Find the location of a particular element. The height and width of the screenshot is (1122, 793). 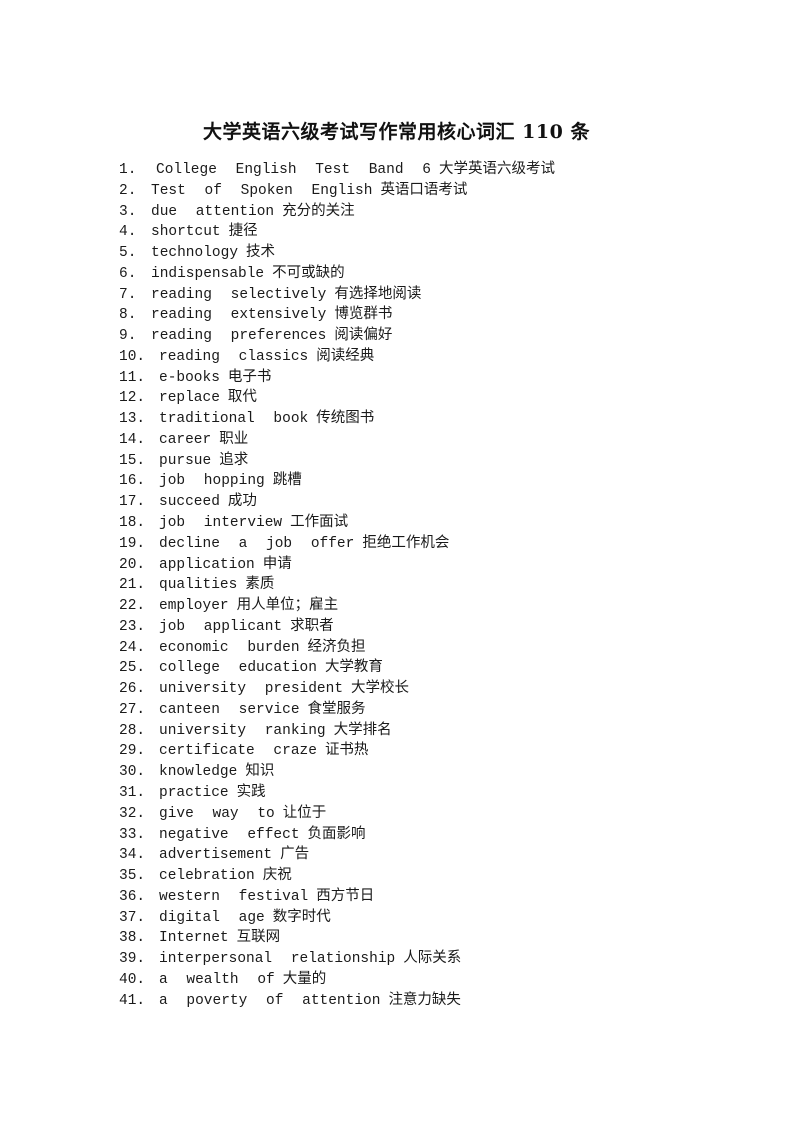

item-number: 6. is located at coordinates (128, 273).